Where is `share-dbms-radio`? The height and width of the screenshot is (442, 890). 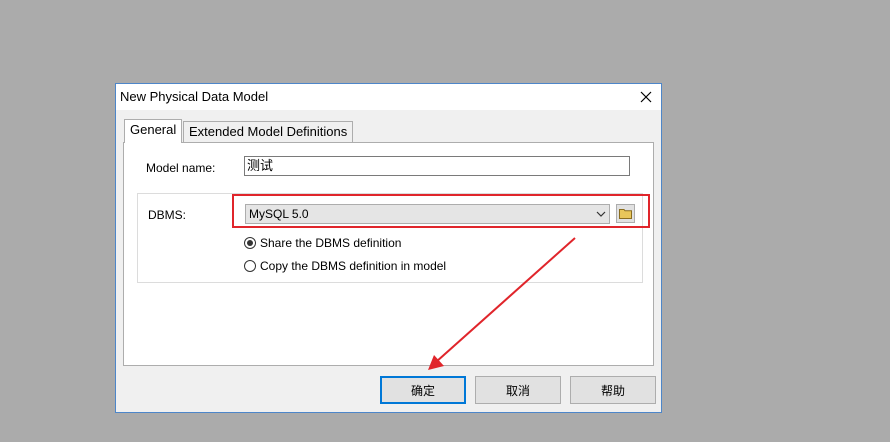 share-dbms-radio is located at coordinates (250, 243).